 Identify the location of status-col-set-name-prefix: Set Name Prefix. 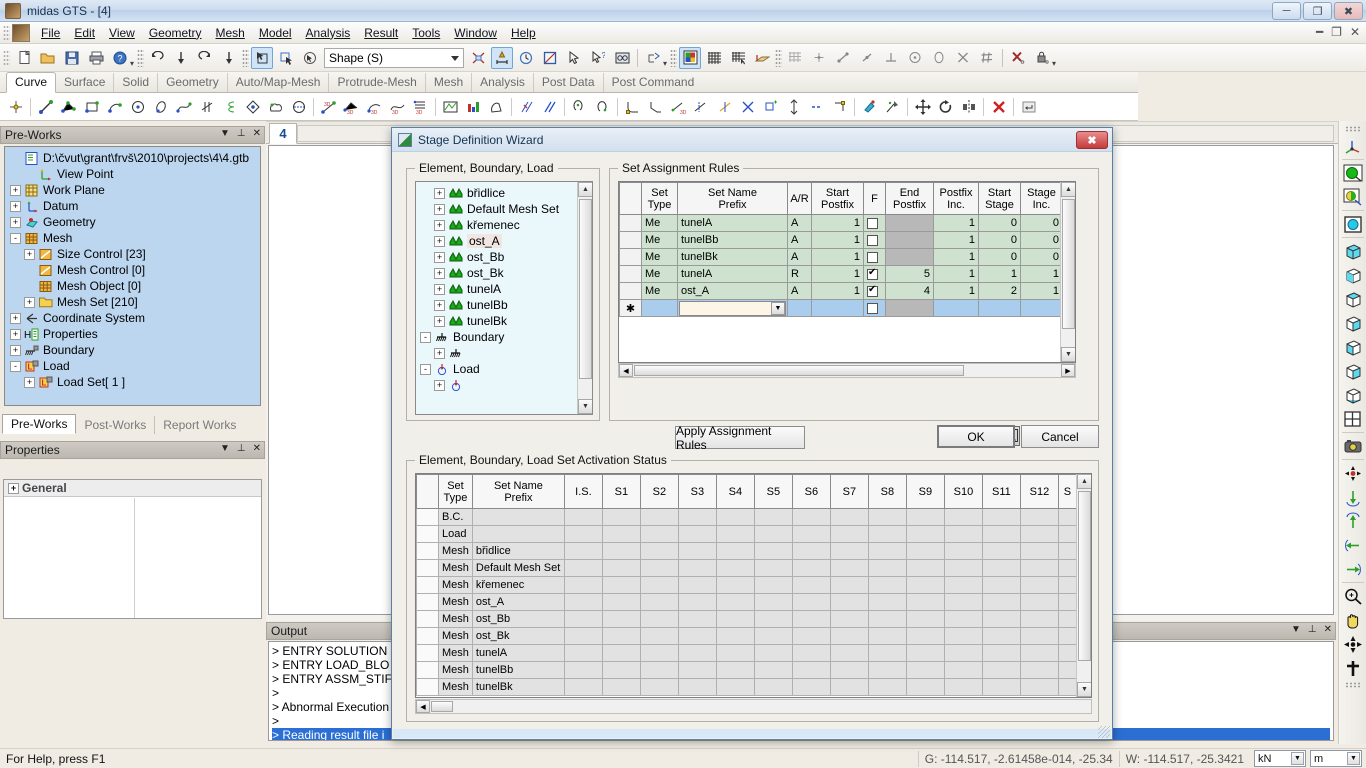
(518, 491).